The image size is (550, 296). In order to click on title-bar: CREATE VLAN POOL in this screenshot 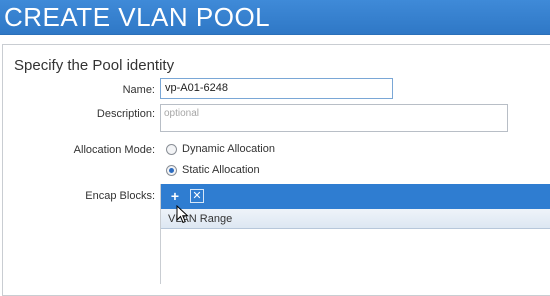, I will do `click(275, 17)`.